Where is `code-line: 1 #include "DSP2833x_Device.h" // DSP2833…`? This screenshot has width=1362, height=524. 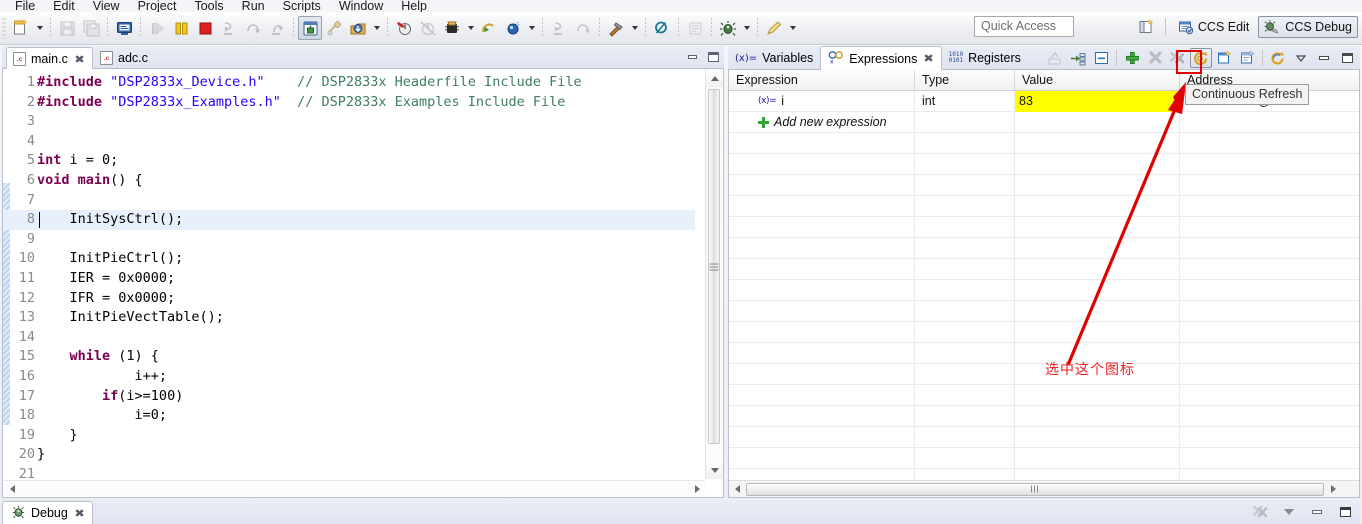 code-line: 1 #include "DSP2833x_Device.h" // DSP2833… is located at coordinates (349, 83).